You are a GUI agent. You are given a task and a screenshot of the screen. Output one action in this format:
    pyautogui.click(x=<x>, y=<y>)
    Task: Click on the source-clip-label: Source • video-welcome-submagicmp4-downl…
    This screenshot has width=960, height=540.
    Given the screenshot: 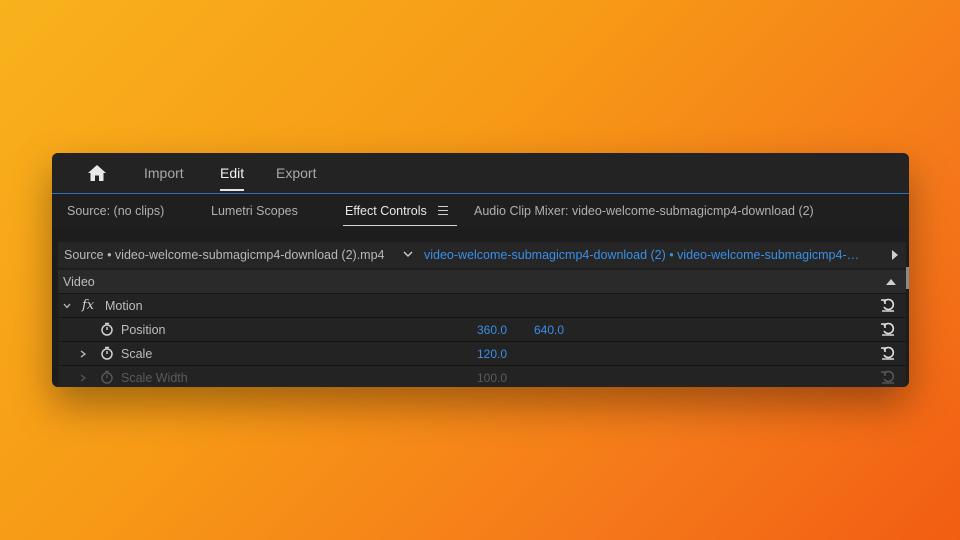 What is the action you would take?
    pyautogui.click(x=224, y=255)
    